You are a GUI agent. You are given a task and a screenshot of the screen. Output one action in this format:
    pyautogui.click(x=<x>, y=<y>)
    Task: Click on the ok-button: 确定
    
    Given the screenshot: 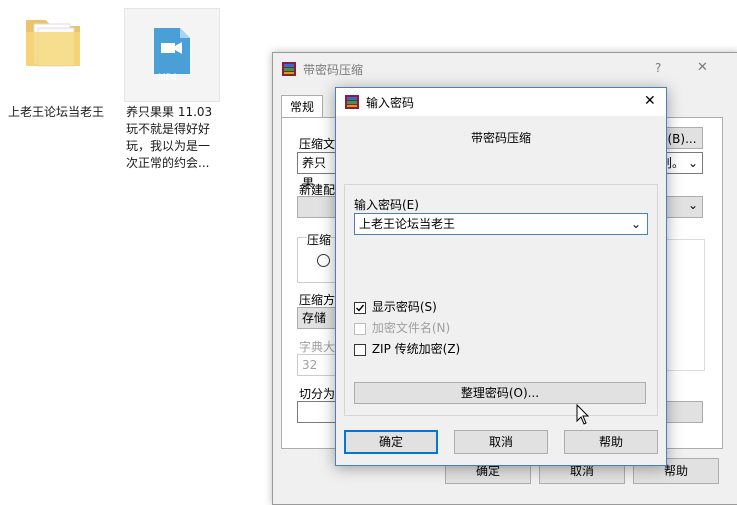 What is the action you would take?
    pyautogui.click(x=391, y=442)
    